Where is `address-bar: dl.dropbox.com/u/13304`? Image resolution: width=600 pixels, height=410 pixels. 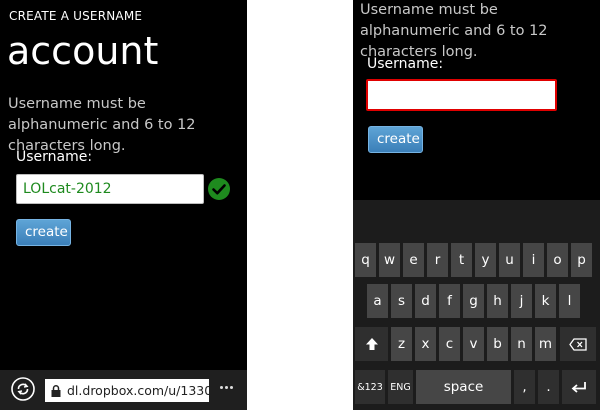
address-bar: dl.dropbox.com/u/13304 is located at coordinates (127, 390).